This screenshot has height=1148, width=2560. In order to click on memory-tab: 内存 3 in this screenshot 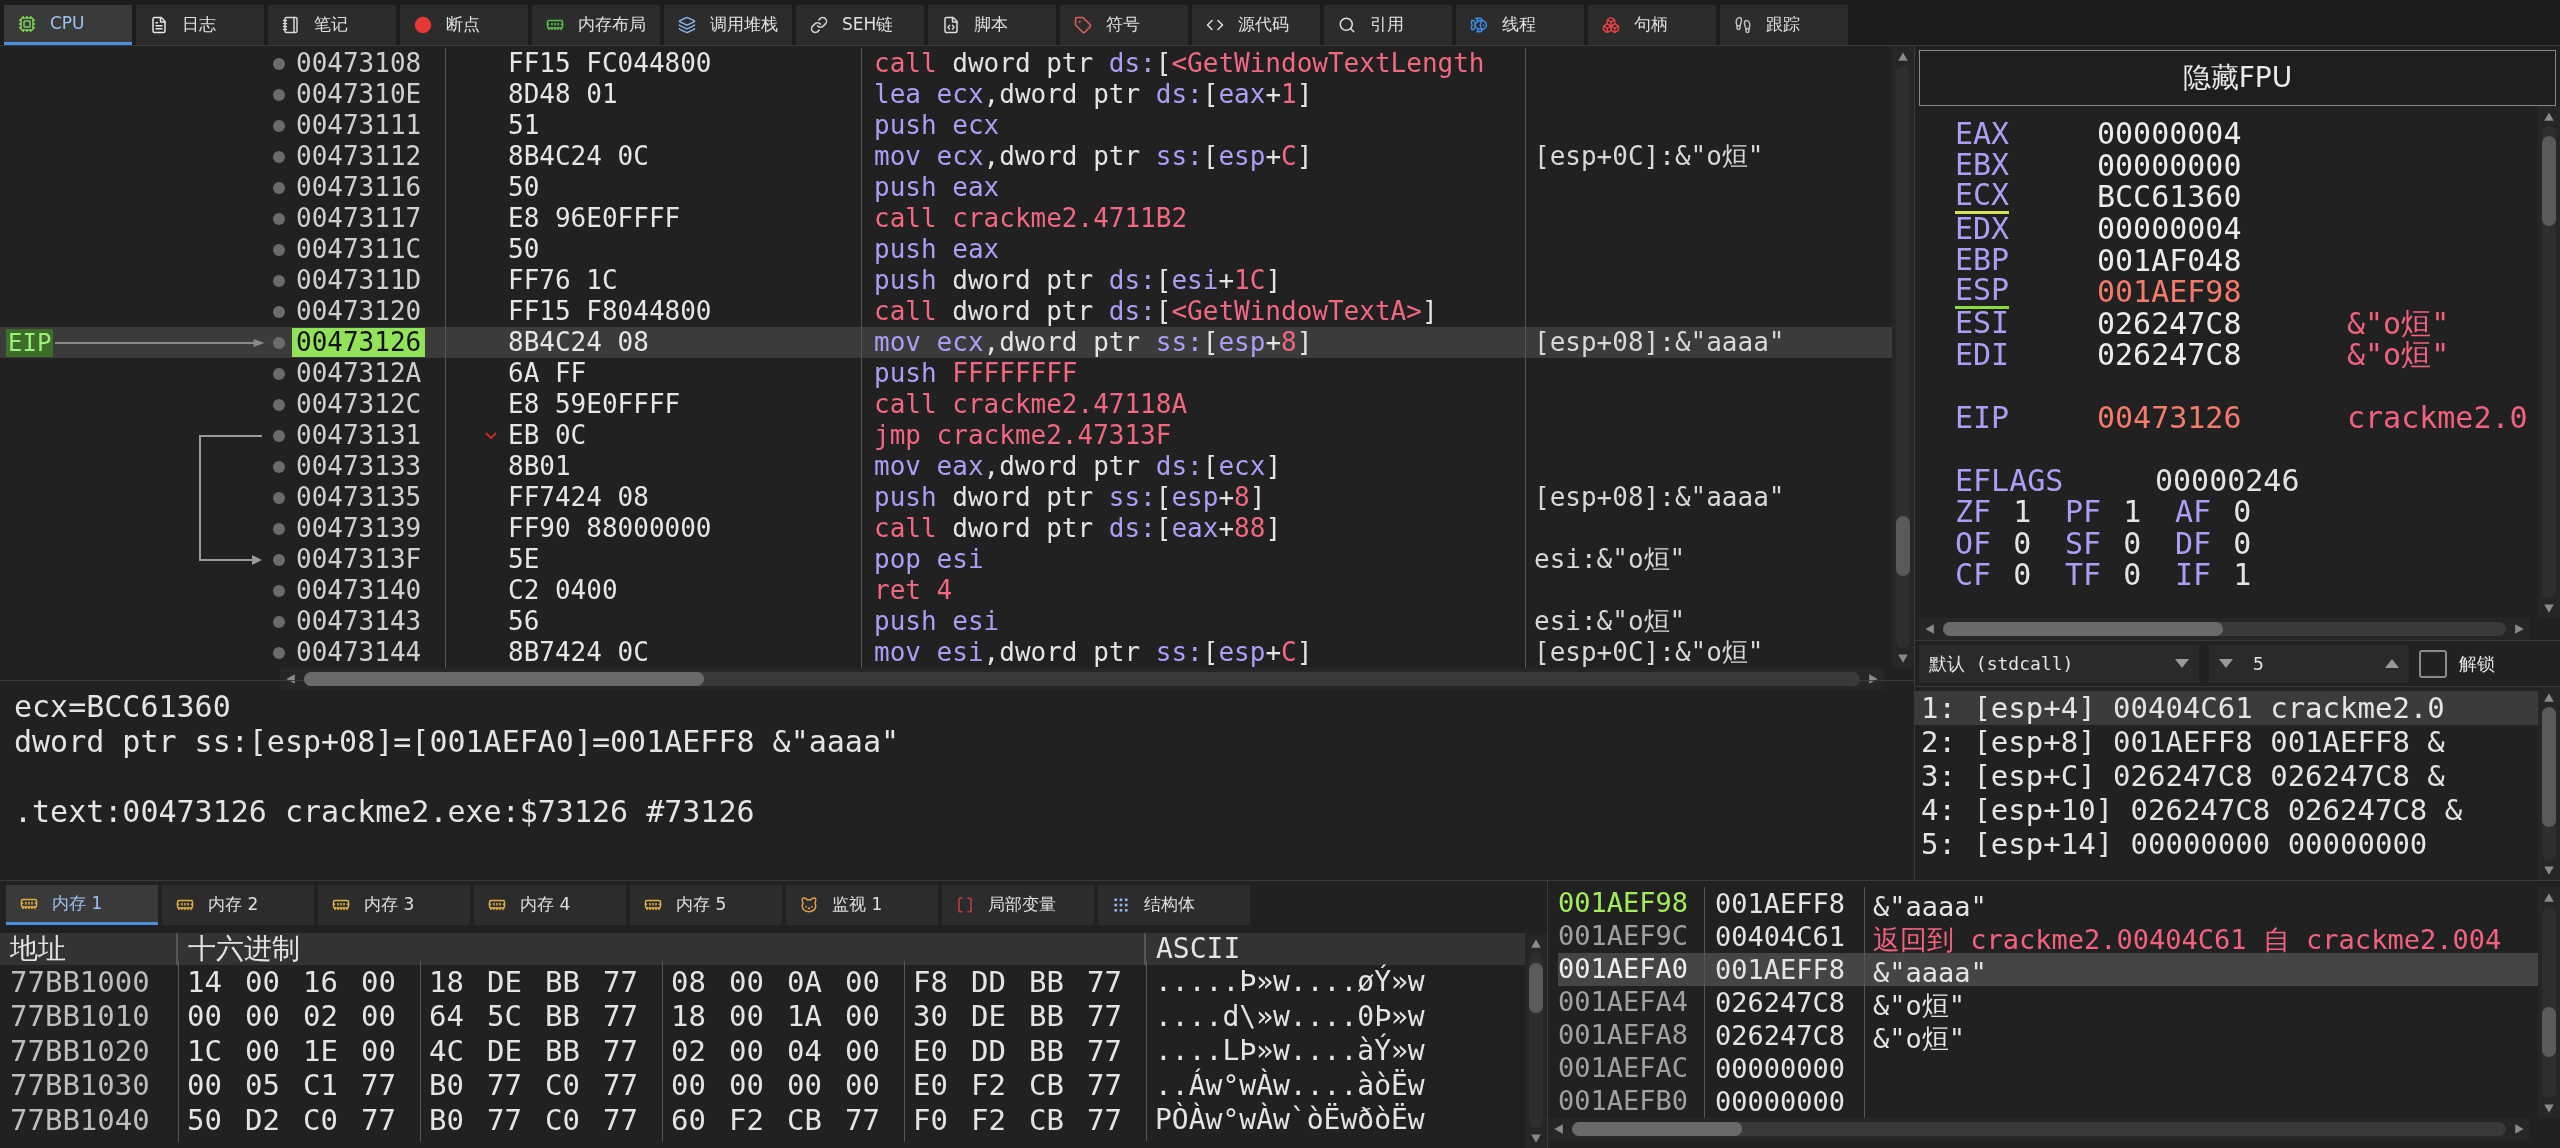, I will do `click(394, 905)`.